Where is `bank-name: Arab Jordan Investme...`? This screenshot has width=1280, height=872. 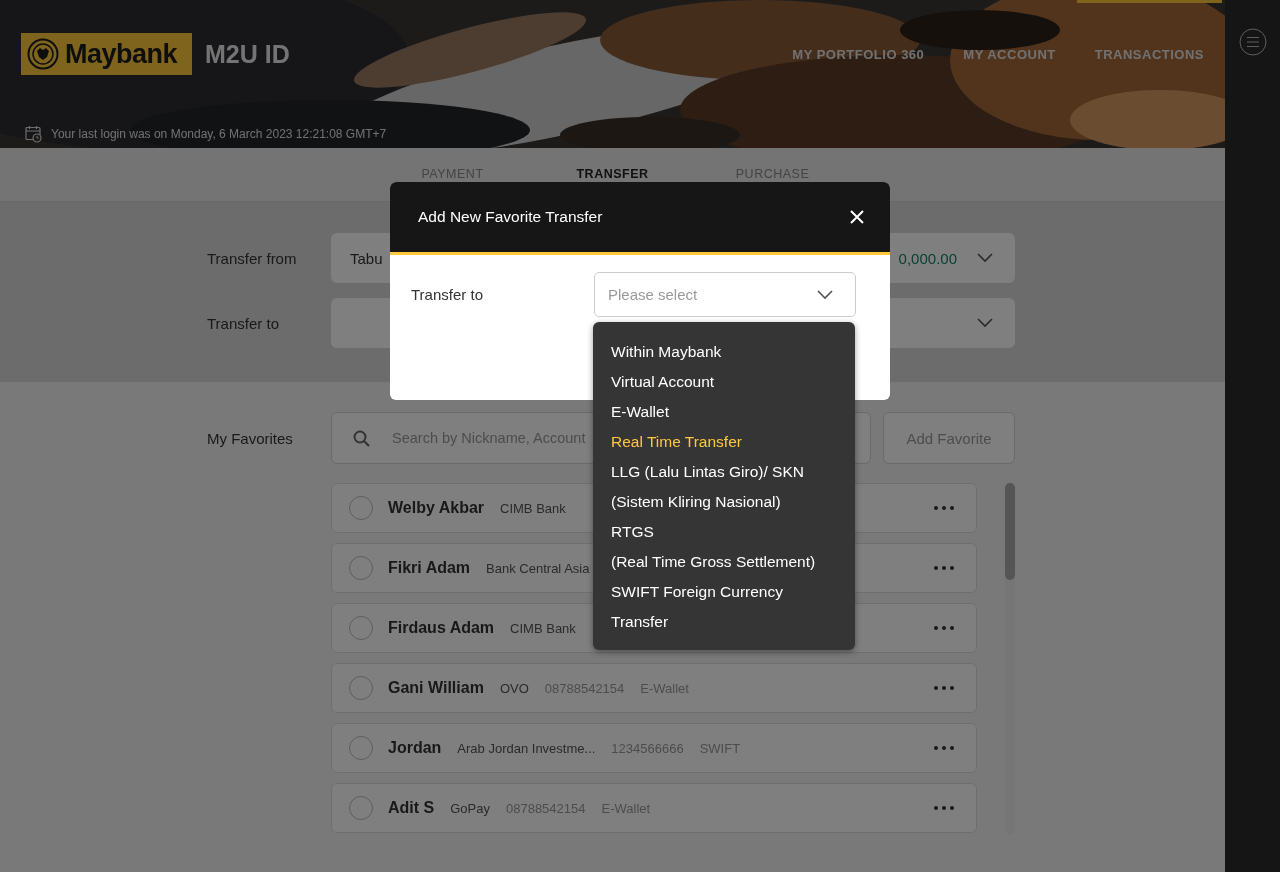
bank-name: Arab Jordan Investme... is located at coordinates (526, 748).